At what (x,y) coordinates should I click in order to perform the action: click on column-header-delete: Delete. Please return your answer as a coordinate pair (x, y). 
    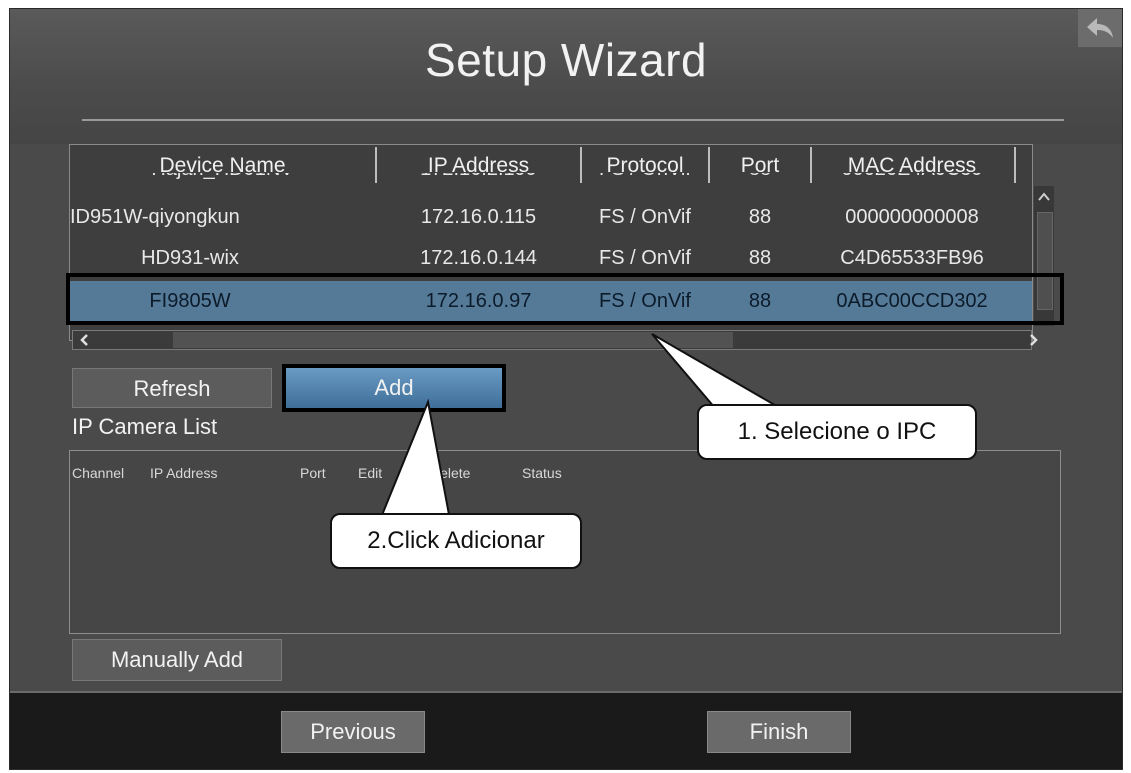
    Looking at the image, I should click on (450, 473).